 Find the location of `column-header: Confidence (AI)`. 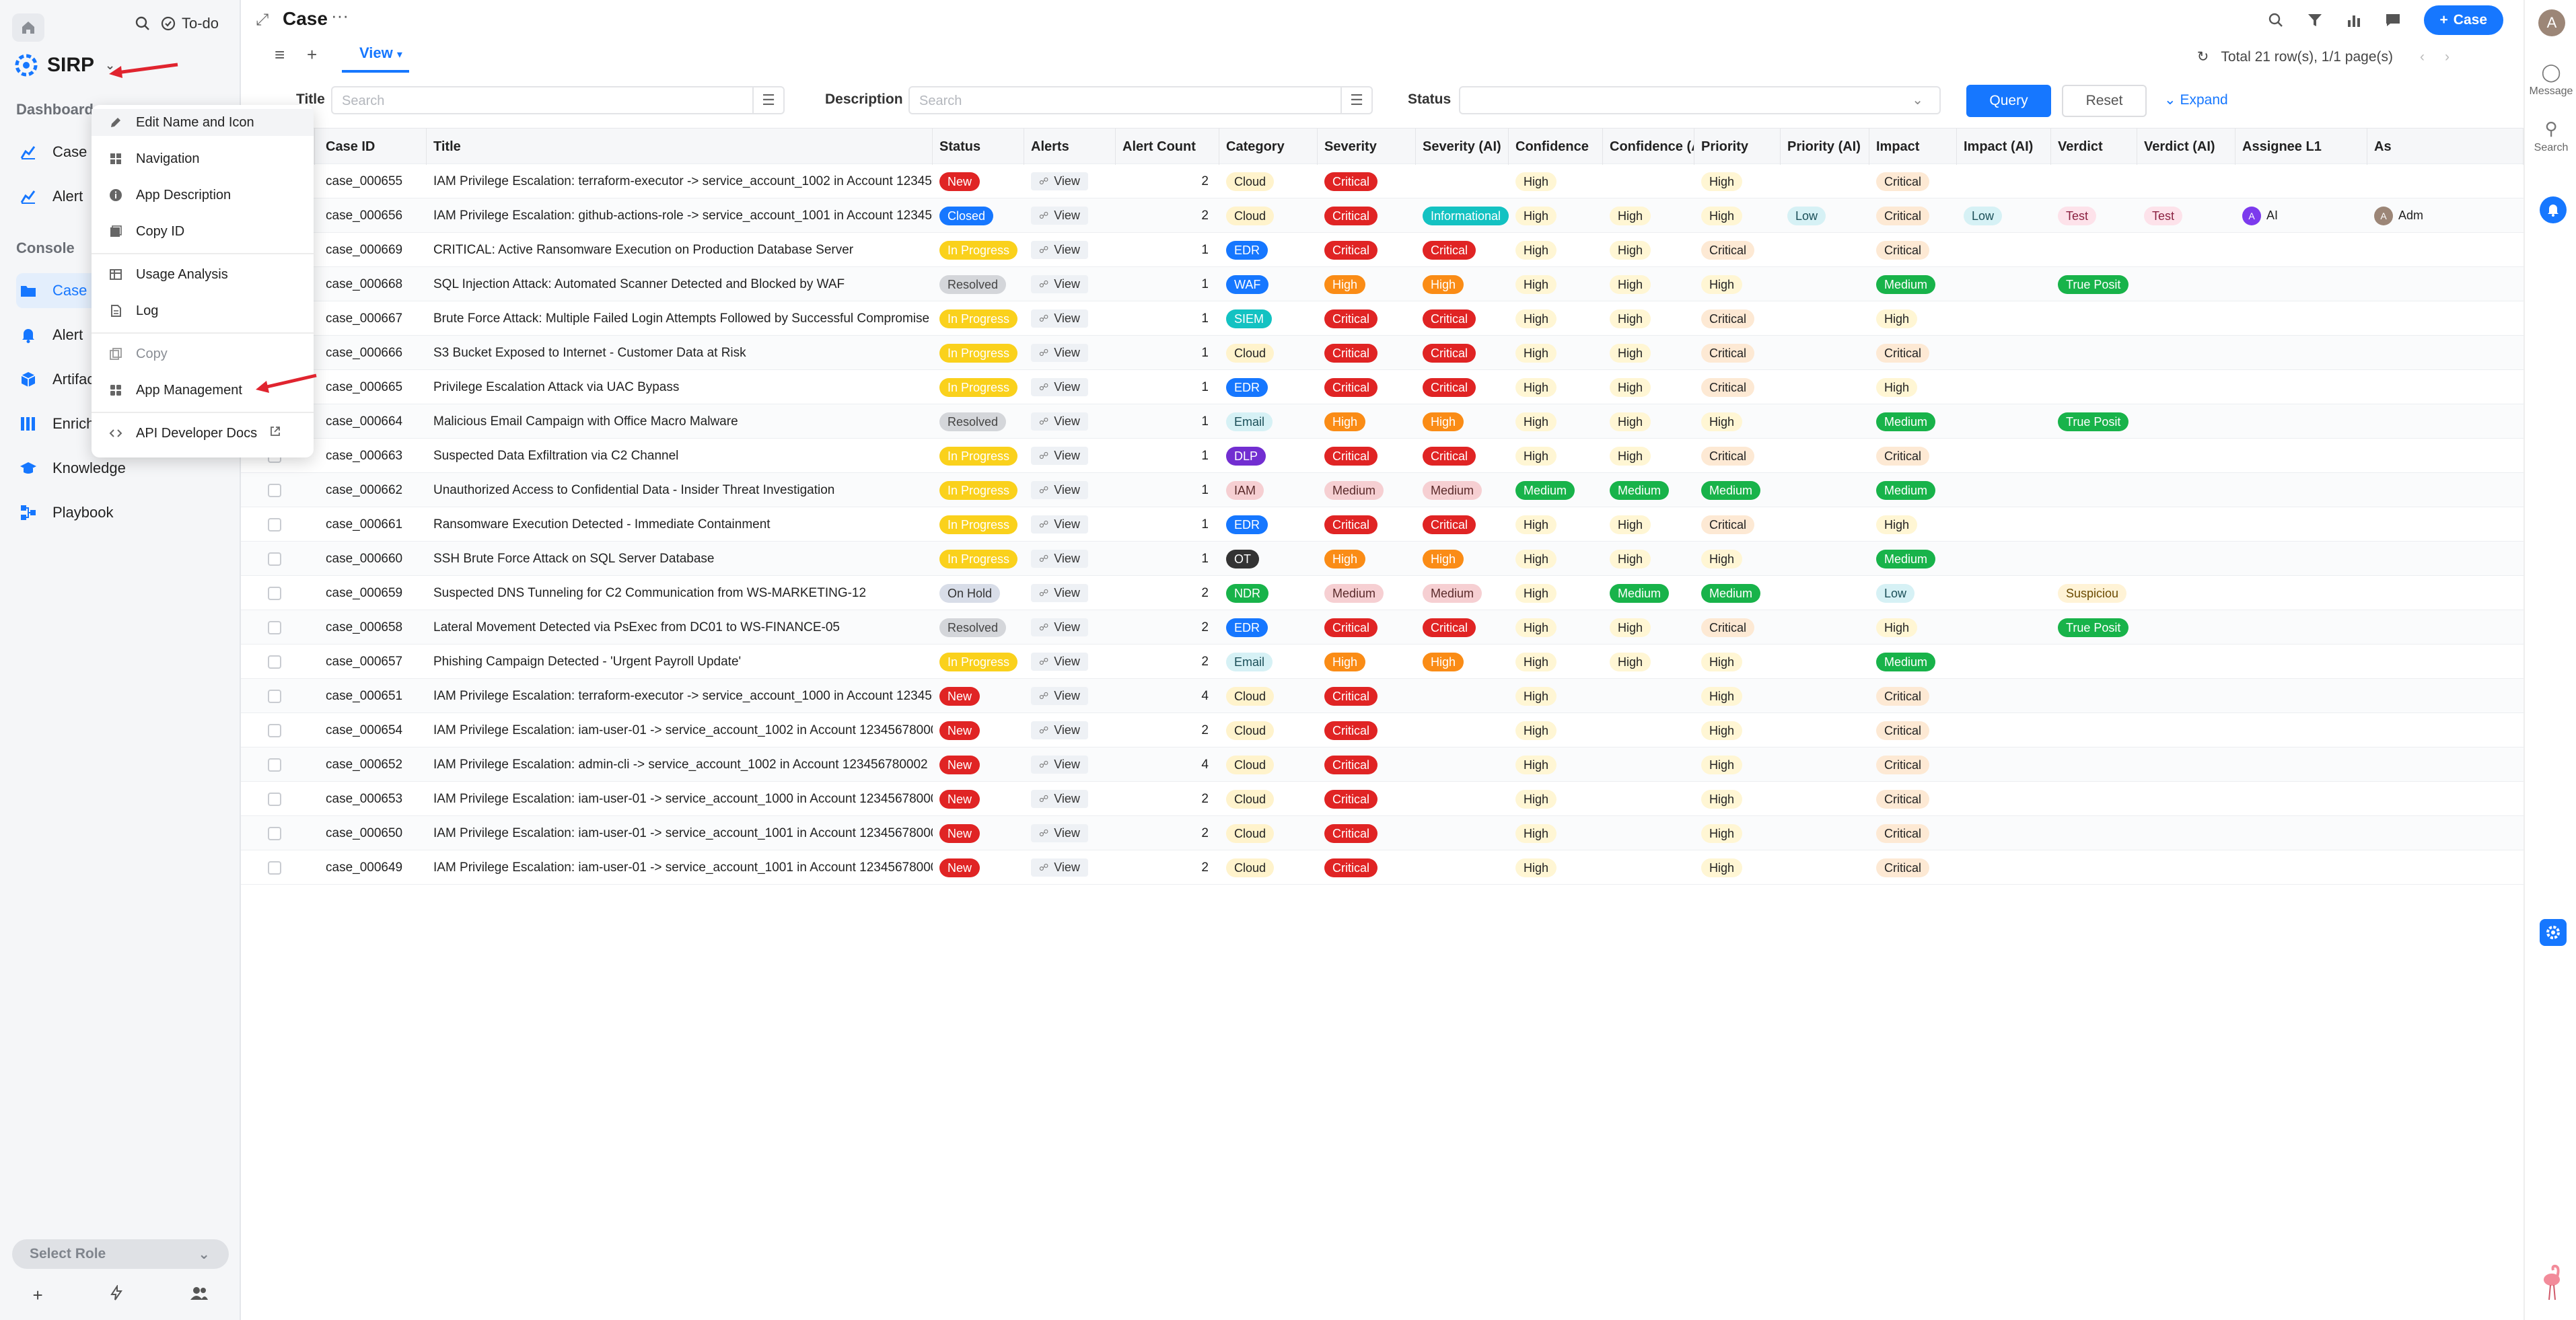

column-header: Confidence (AI) is located at coordinates (1648, 147).